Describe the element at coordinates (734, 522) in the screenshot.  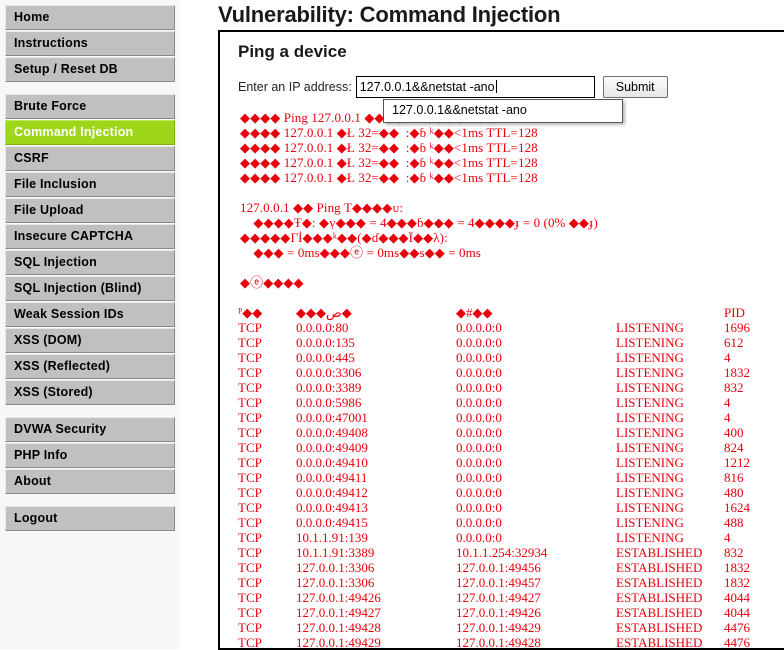
I see `pid-cell: 488` at that location.